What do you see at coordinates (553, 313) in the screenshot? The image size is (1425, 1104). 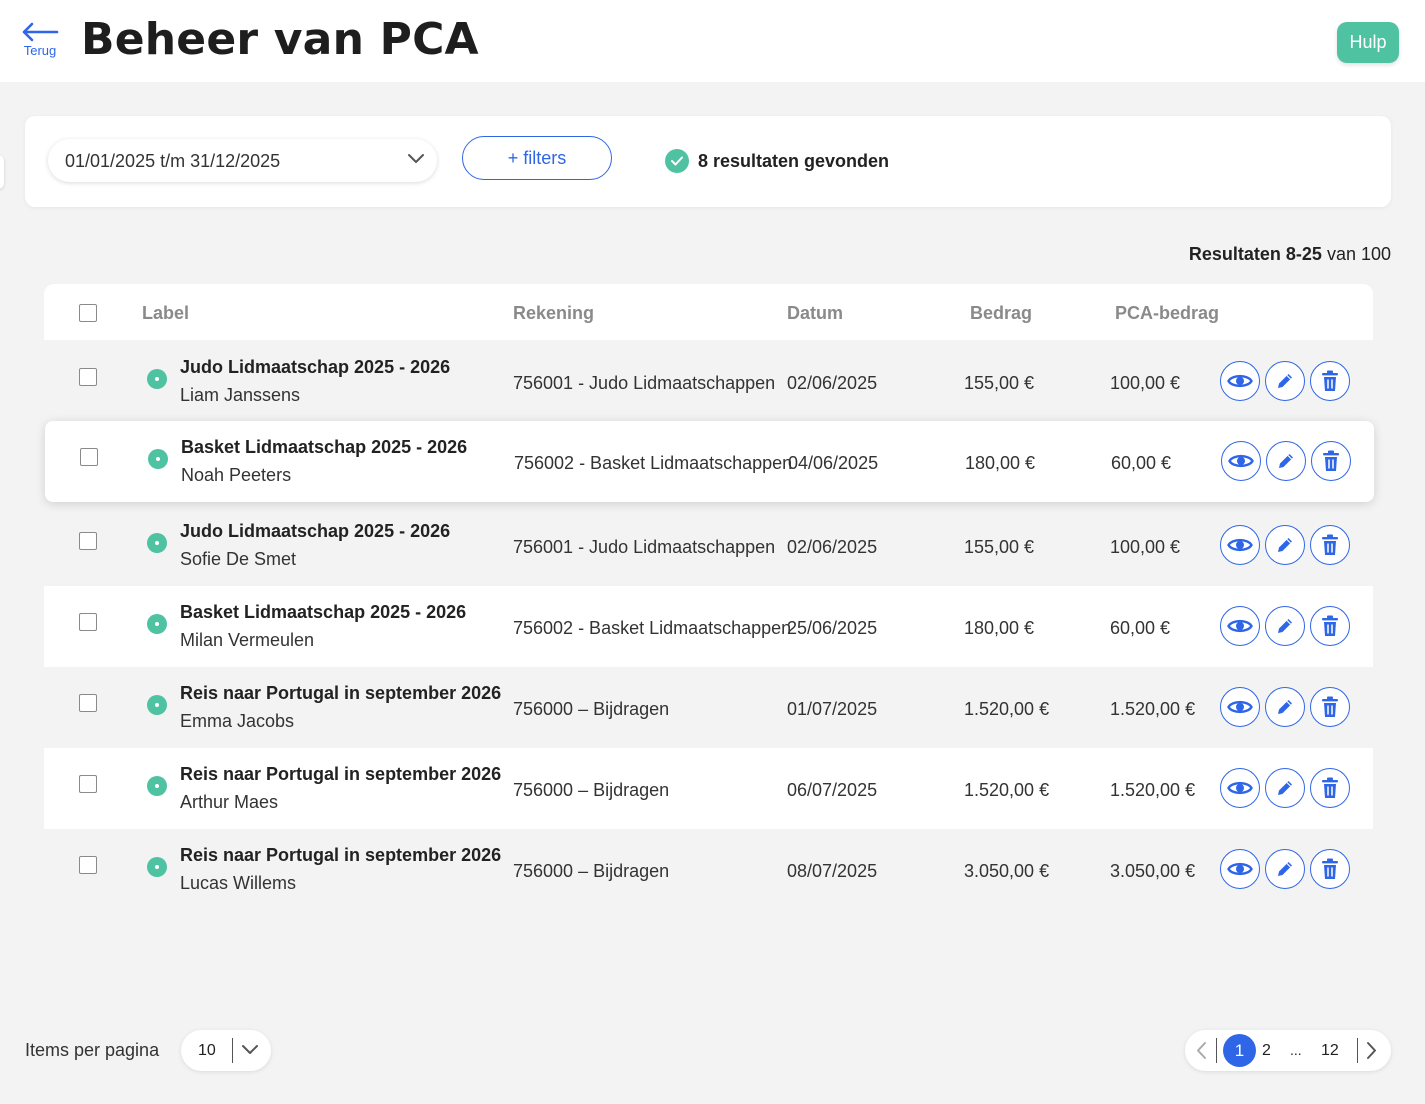 I see `column-header-account: Rekening` at bounding box center [553, 313].